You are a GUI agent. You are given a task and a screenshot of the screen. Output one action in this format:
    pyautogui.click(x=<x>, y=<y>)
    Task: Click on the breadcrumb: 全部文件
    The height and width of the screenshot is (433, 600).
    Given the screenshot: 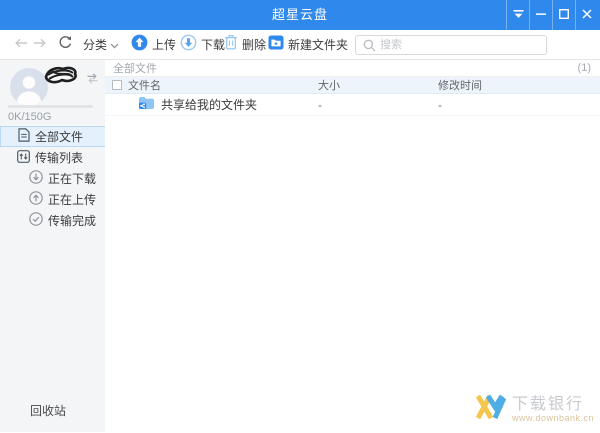 What is the action you would take?
    pyautogui.click(x=135, y=69)
    